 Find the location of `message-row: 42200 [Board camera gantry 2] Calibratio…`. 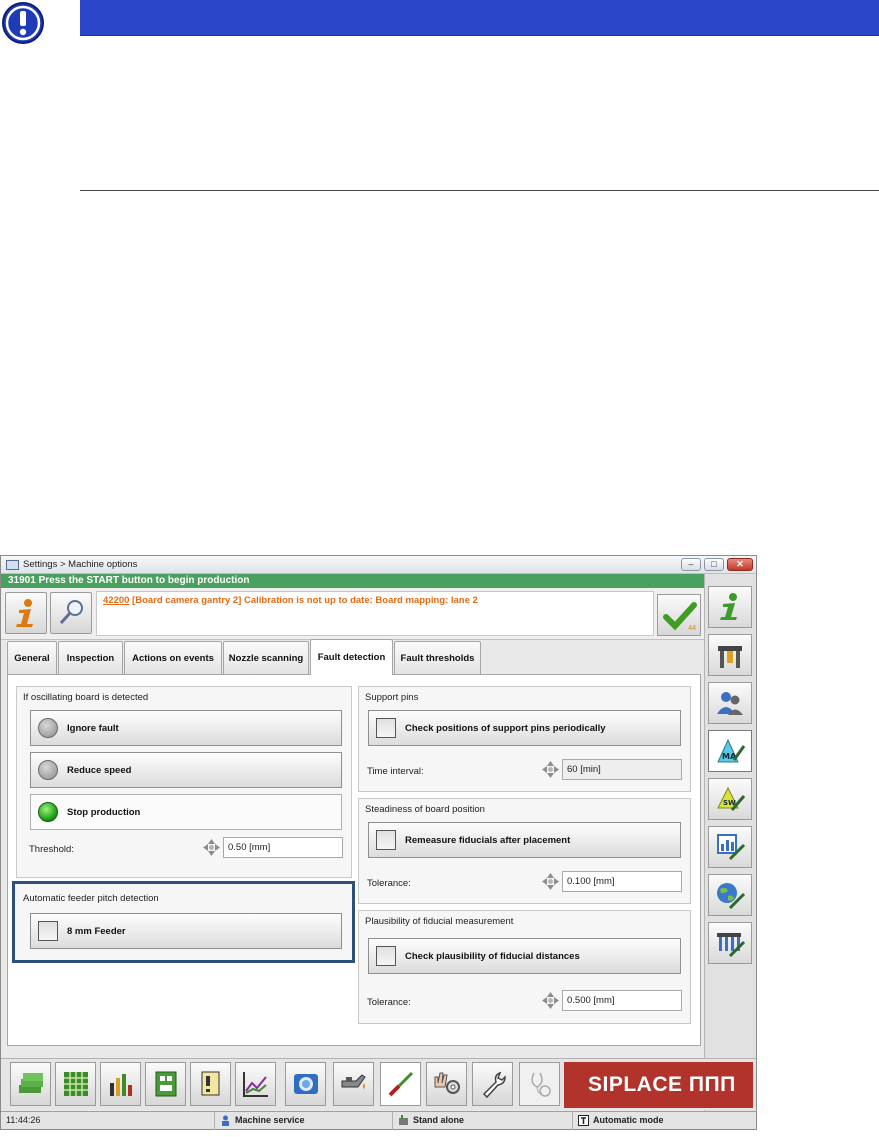

message-row: 42200 [Board camera gantry 2] Calibratio… is located at coordinates (352, 614).